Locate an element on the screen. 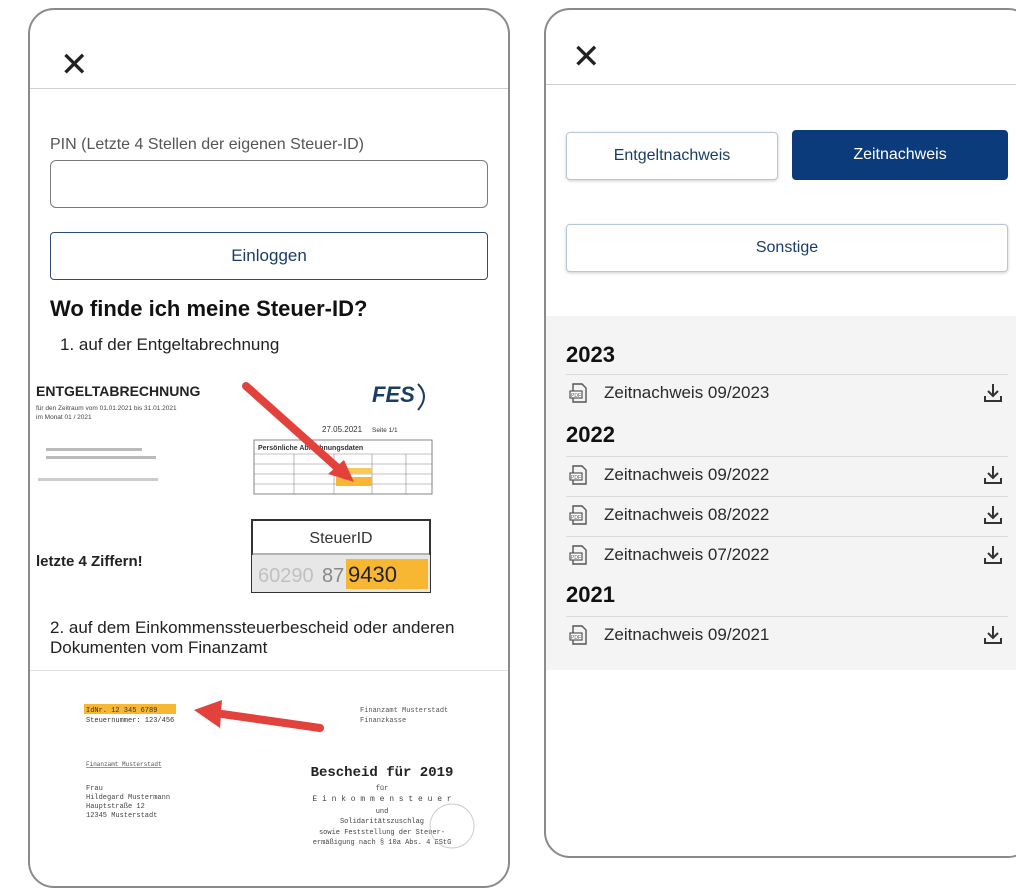 Image resolution: width=1016 pixels, height=888 pixels. steuerid-blurred-prefix: 60290 is located at coordinates (286, 576).